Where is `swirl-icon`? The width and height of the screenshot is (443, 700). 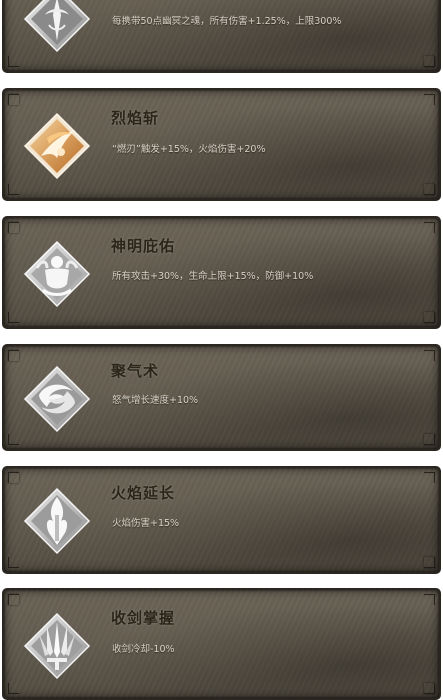
swirl-icon is located at coordinates (57, 399).